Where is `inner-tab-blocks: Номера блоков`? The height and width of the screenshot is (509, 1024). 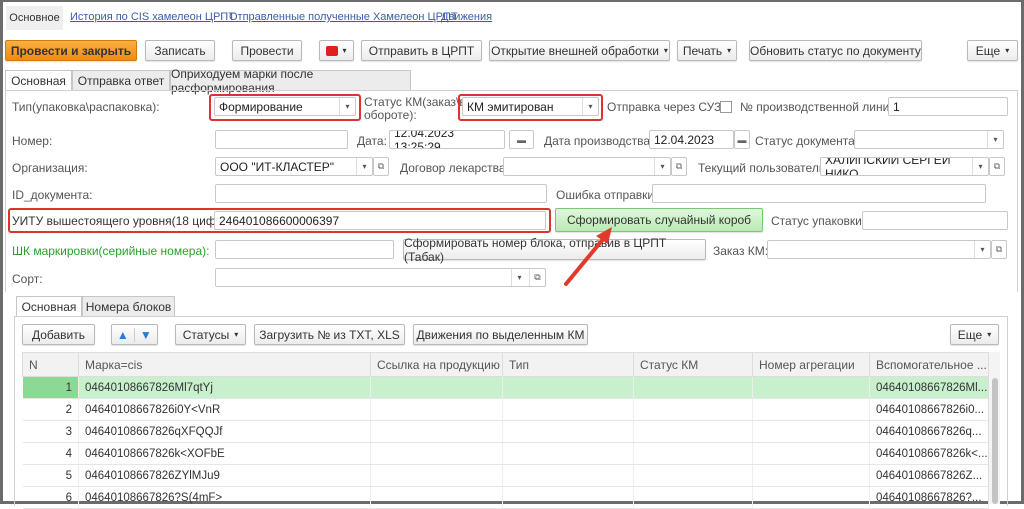 inner-tab-blocks: Номера блоков is located at coordinates (128, 306).